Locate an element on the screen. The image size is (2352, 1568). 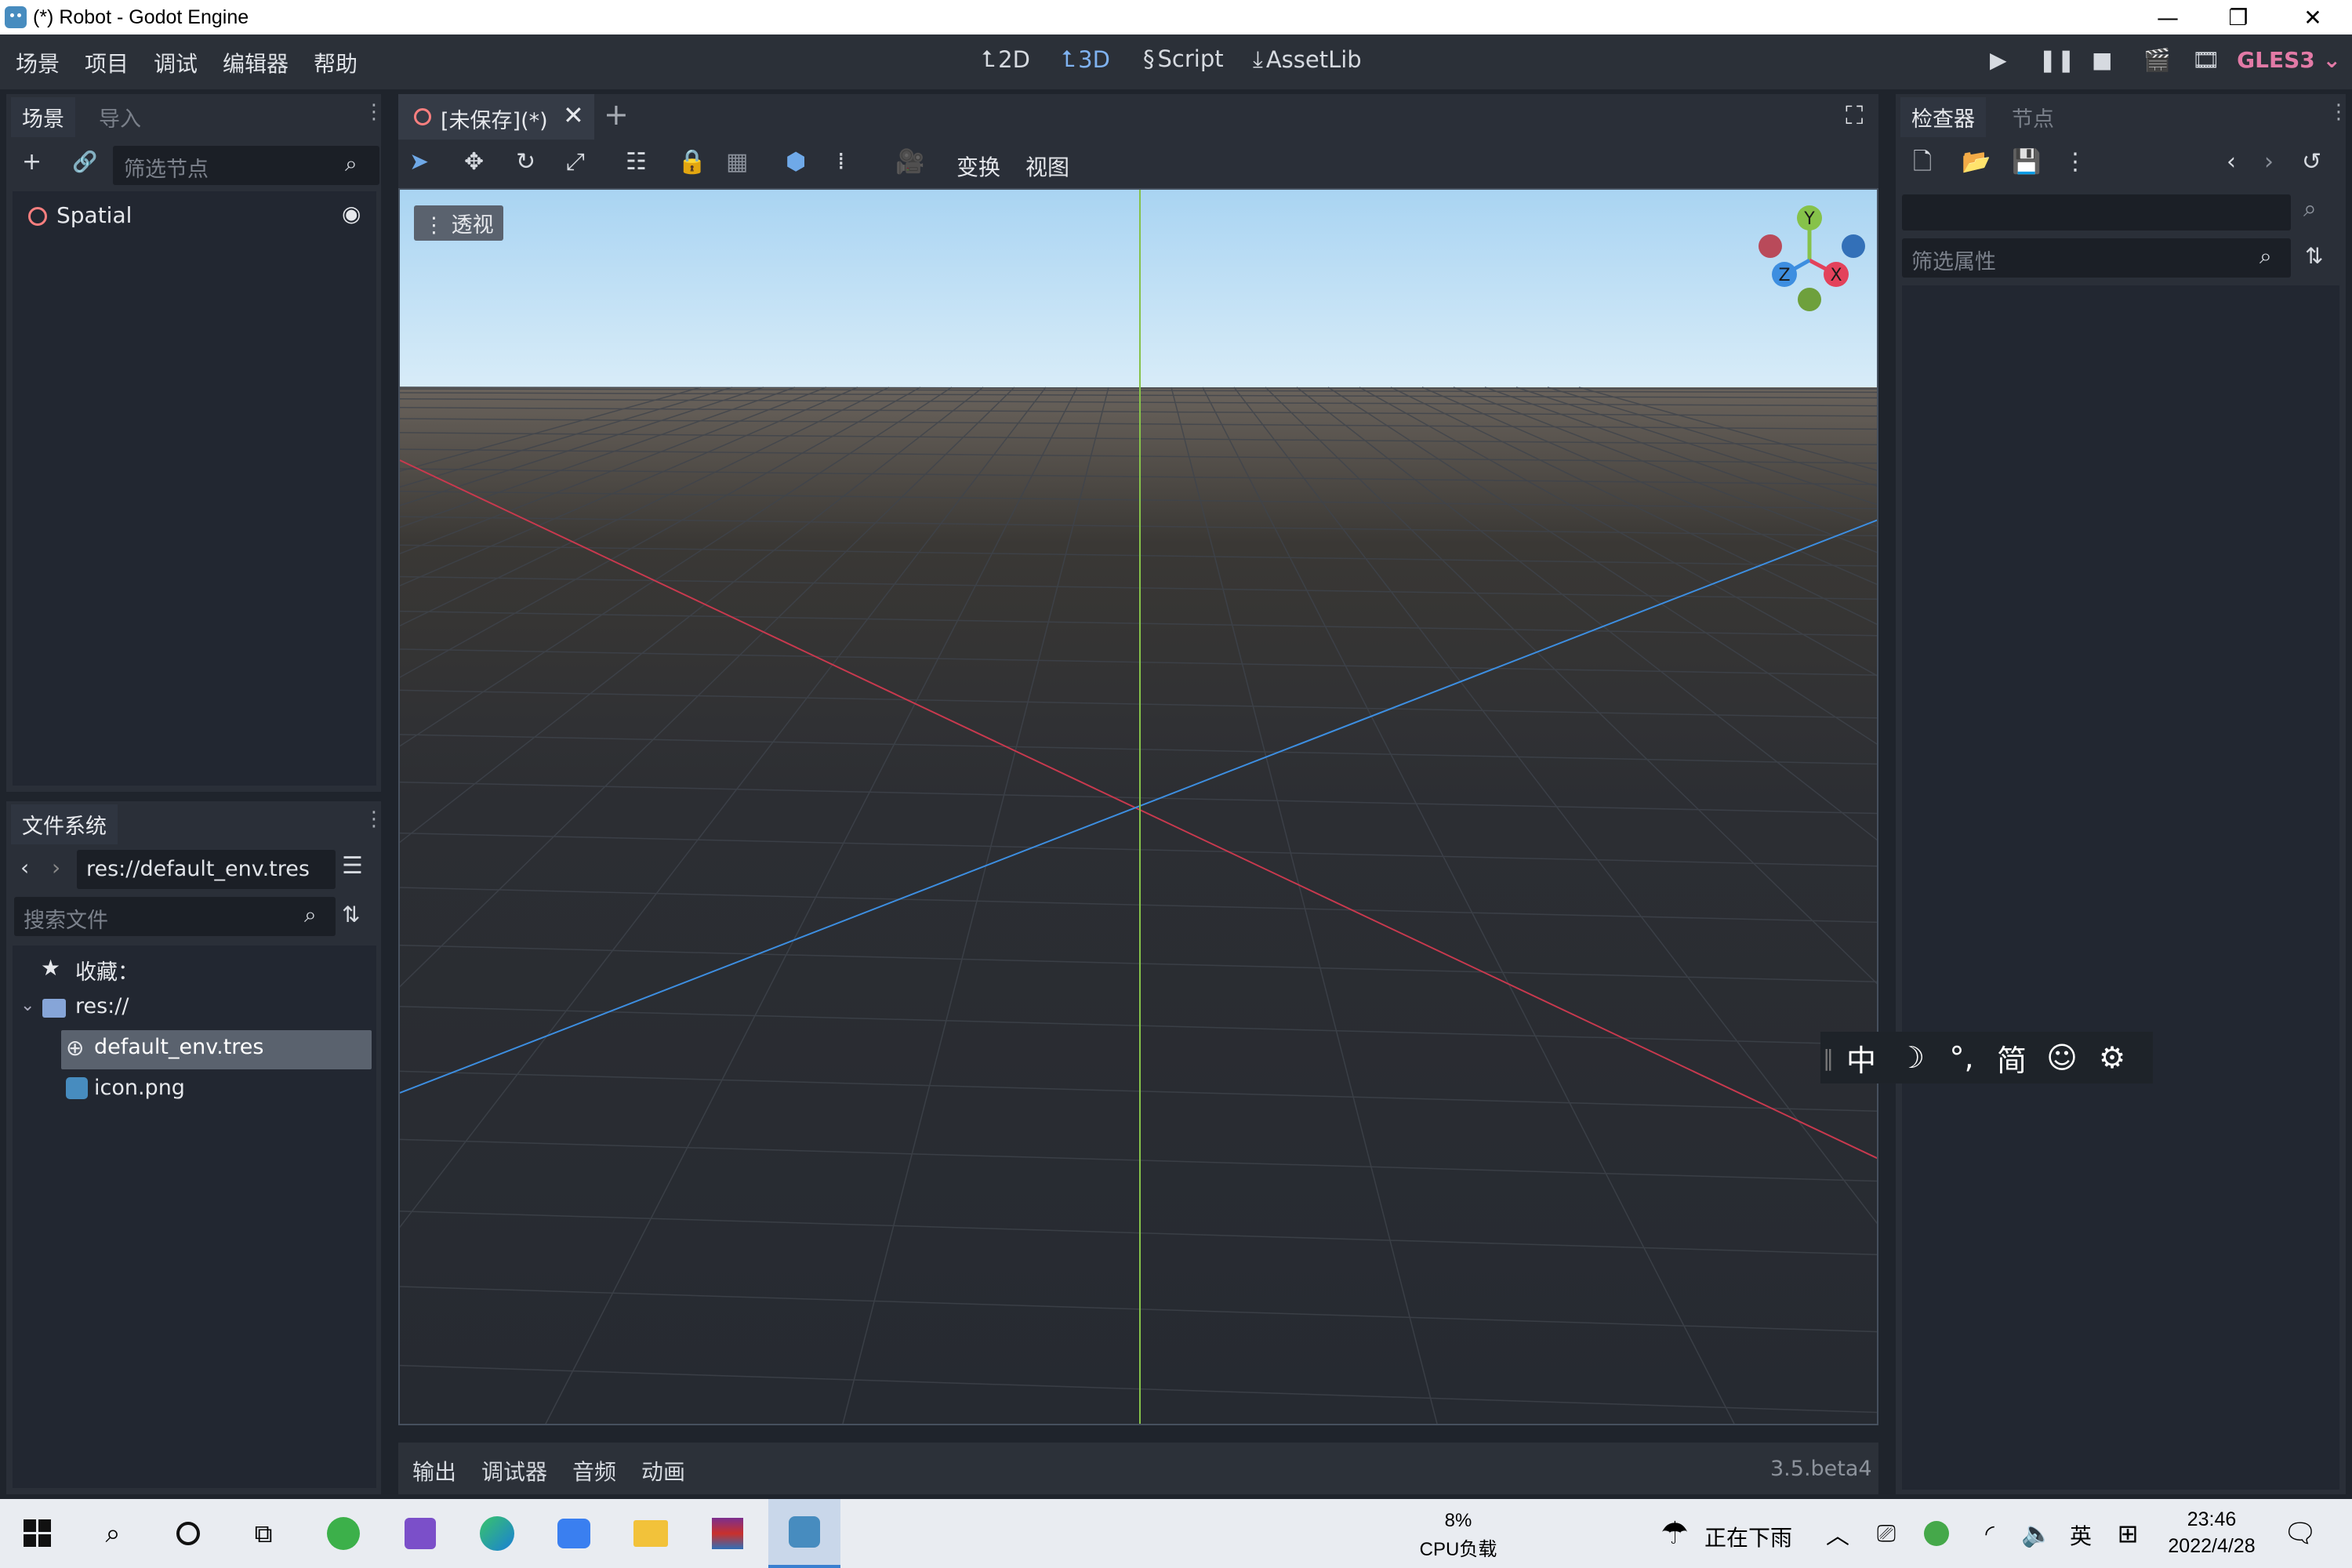
tab-filesystem: 文件系统 is located at coordinates (64, 824).